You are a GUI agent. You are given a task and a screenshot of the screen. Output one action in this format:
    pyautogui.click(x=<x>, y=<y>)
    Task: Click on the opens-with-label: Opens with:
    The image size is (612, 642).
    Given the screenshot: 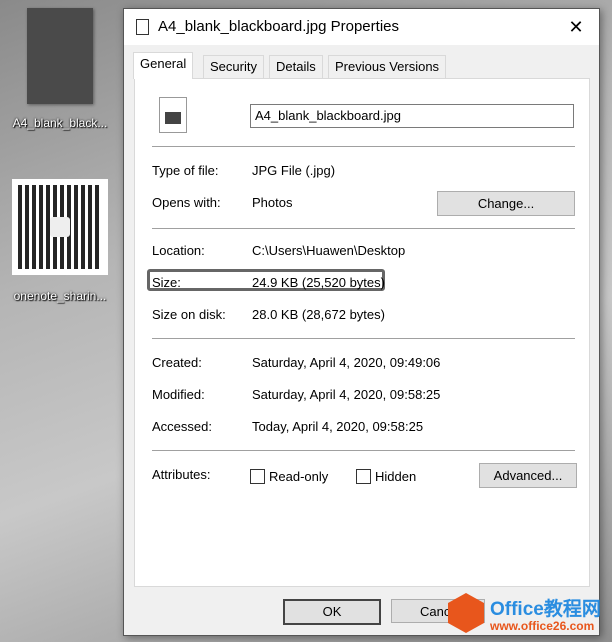 What is the action you would take?
    pyautogui.click(x=186, y=202)
    